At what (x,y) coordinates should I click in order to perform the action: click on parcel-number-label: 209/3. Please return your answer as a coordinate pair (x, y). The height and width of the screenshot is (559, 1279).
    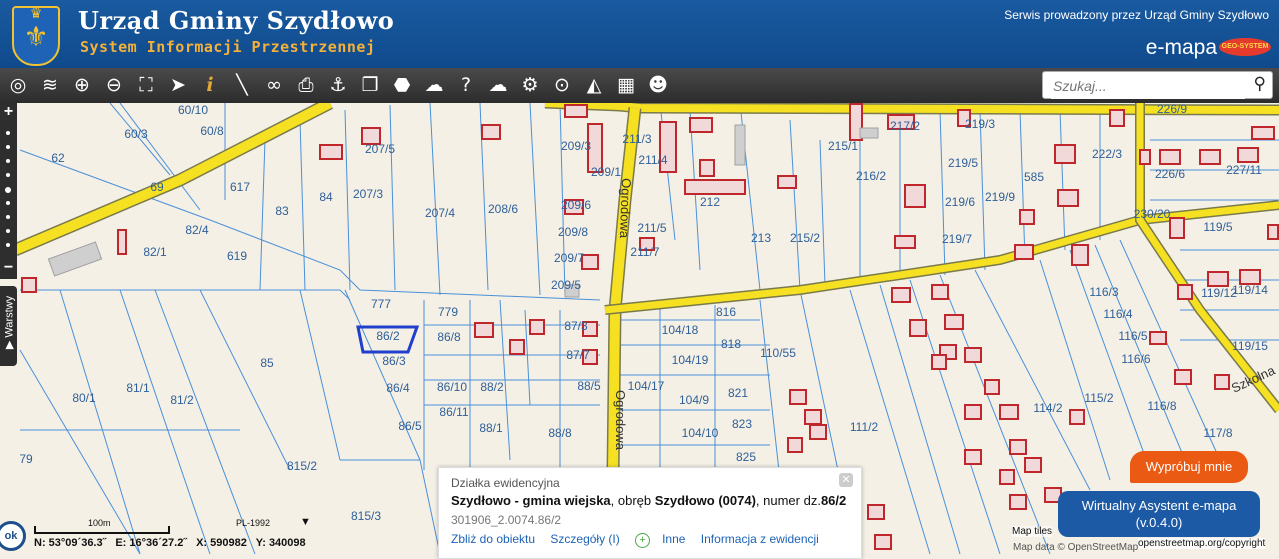
    Looking at the image, I should click on (576, 146).